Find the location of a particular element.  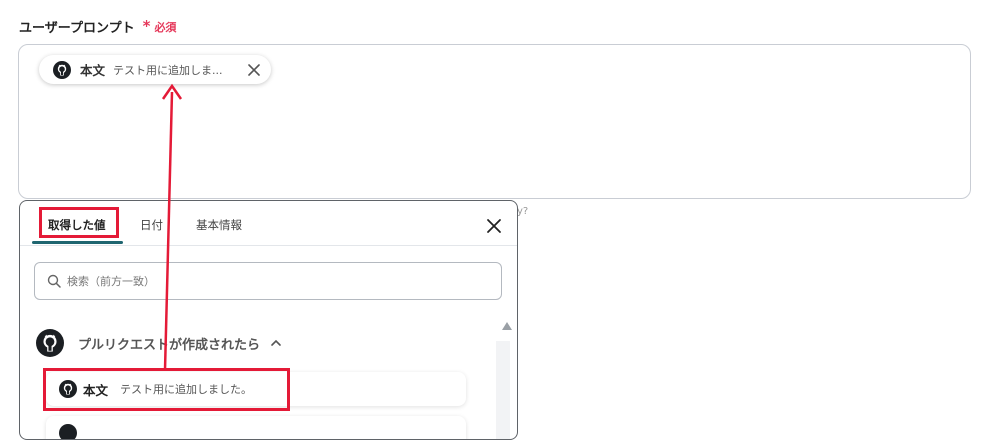

search-input is located at coordinates (267, 281).